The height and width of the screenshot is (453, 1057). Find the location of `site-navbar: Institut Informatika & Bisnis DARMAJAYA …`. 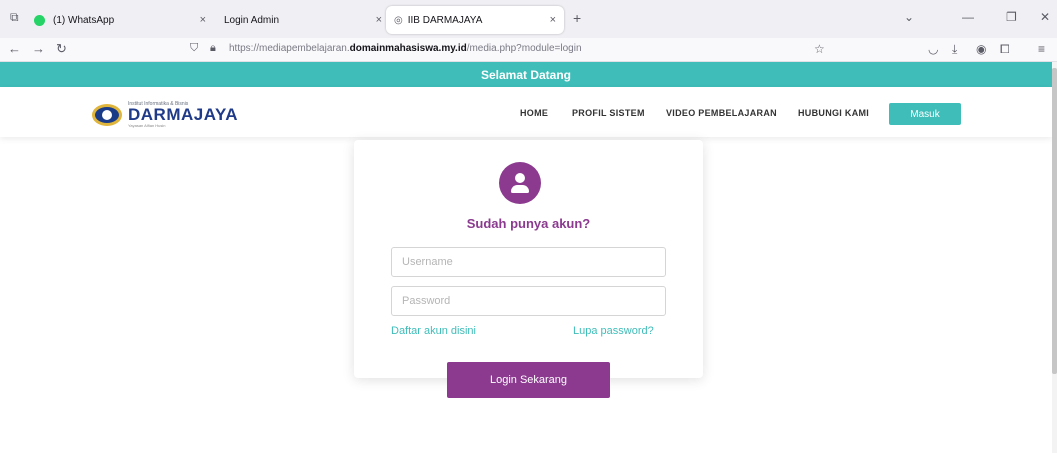

site-navbar: Institut Informatika & Bisnis DARMAJAYA … is located at coordinates (526, 112).